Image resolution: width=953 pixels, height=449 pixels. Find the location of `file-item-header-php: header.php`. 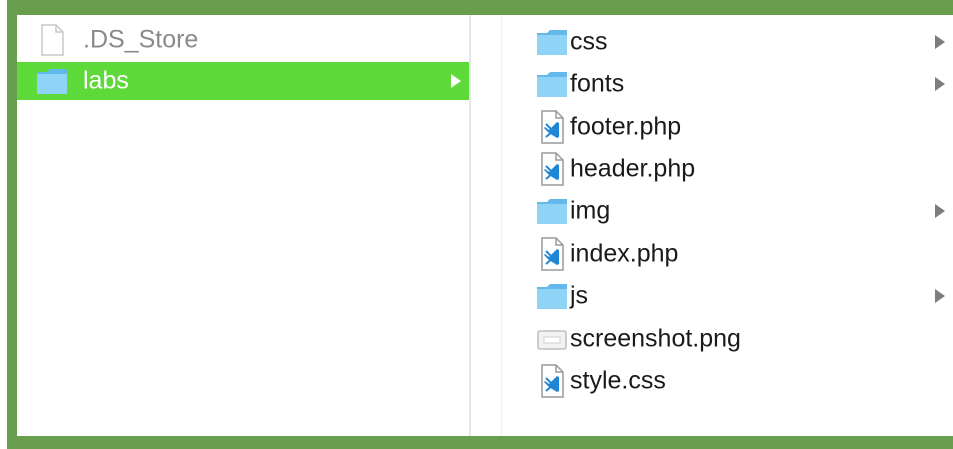

file-item-header-php: header.php is located at coordinates (727, 169).